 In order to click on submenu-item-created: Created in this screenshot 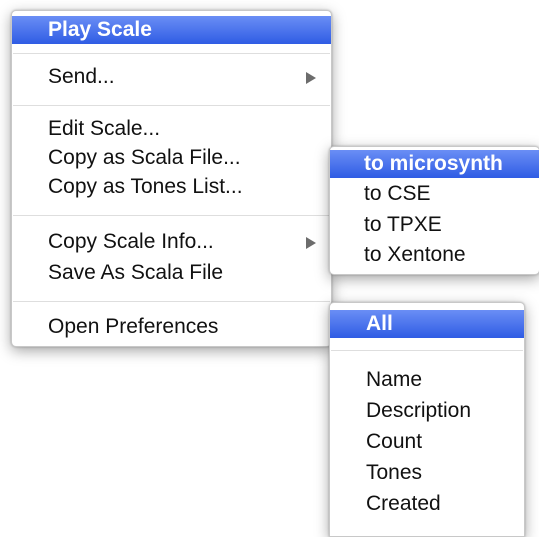, I will do `click(427, 504)`.